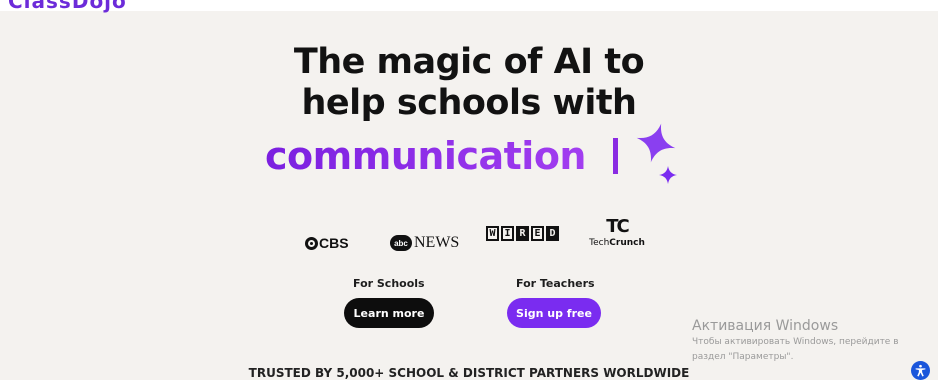  What do you see at coordinates (599, 243) in the screenshot?
I see `techcrunch-word-light: Tech` at bounding box center [599, 243].